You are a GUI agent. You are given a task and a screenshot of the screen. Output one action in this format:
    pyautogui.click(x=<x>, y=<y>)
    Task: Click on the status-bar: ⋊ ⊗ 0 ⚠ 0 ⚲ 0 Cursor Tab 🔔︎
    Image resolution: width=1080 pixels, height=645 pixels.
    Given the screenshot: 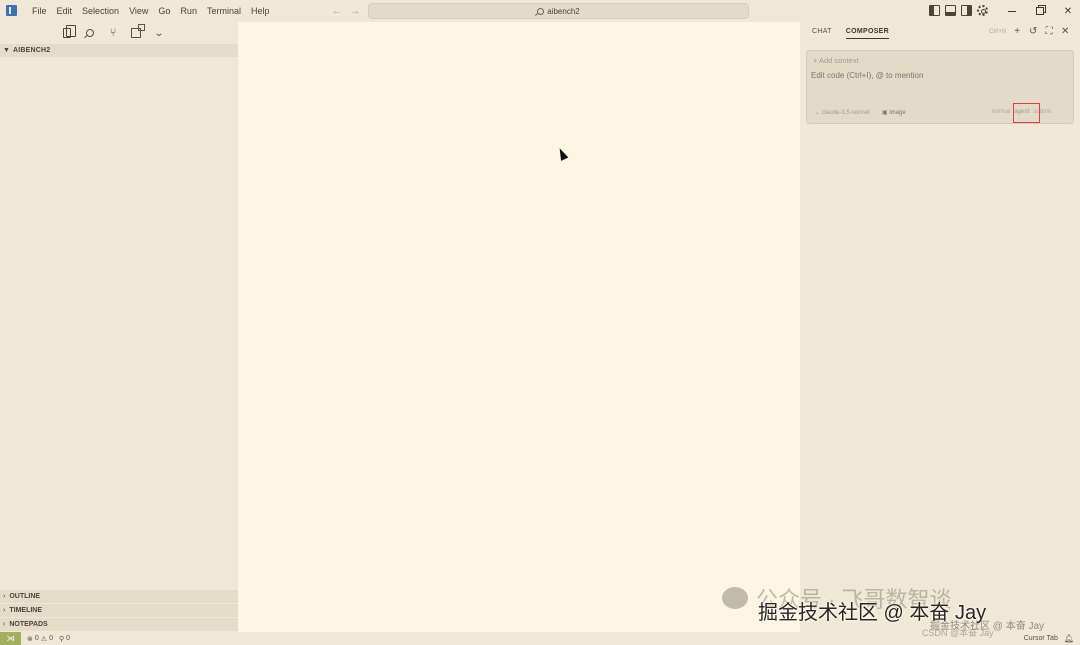 What is the action you would take?
    pyautogui.click(x=540, y=638)
    